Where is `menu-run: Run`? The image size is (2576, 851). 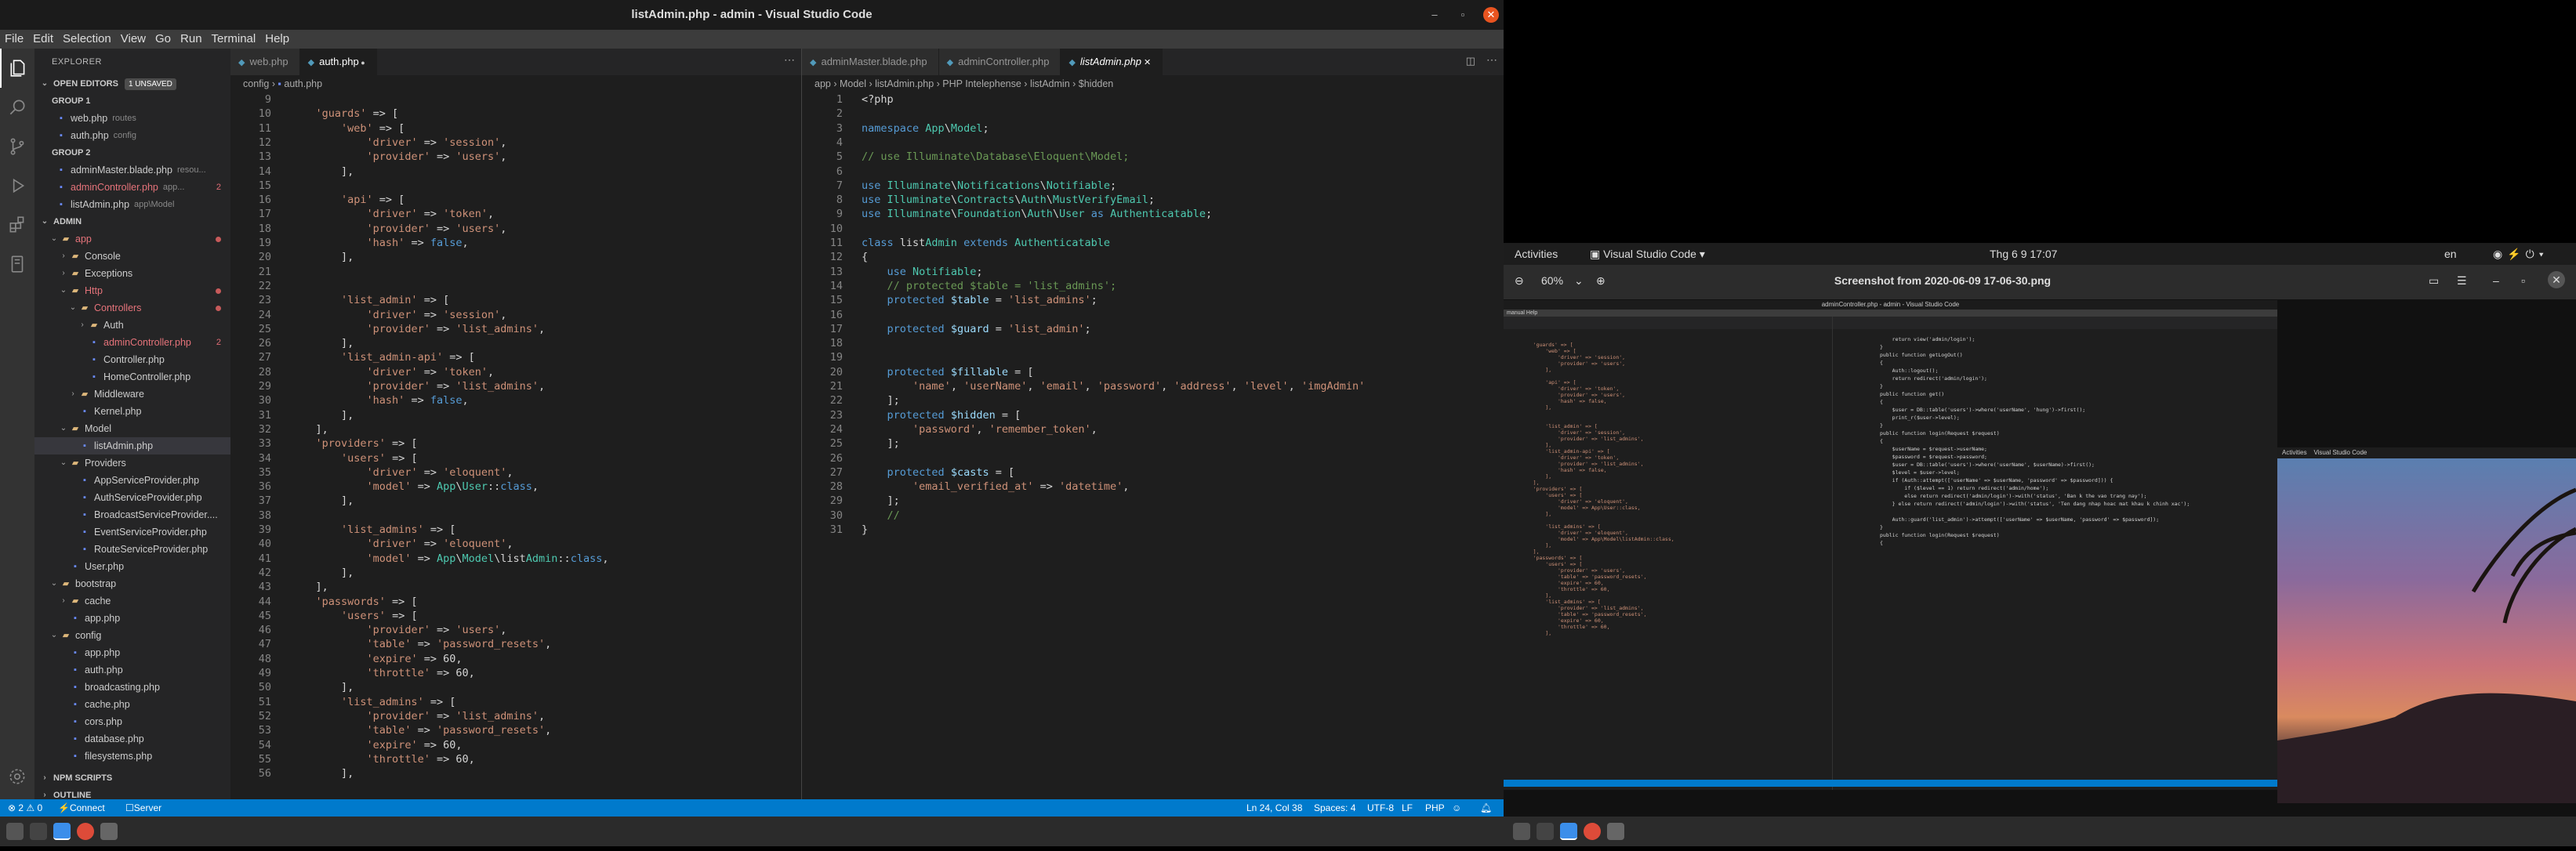
menu-run: Run is located at coordinates (192, 39).